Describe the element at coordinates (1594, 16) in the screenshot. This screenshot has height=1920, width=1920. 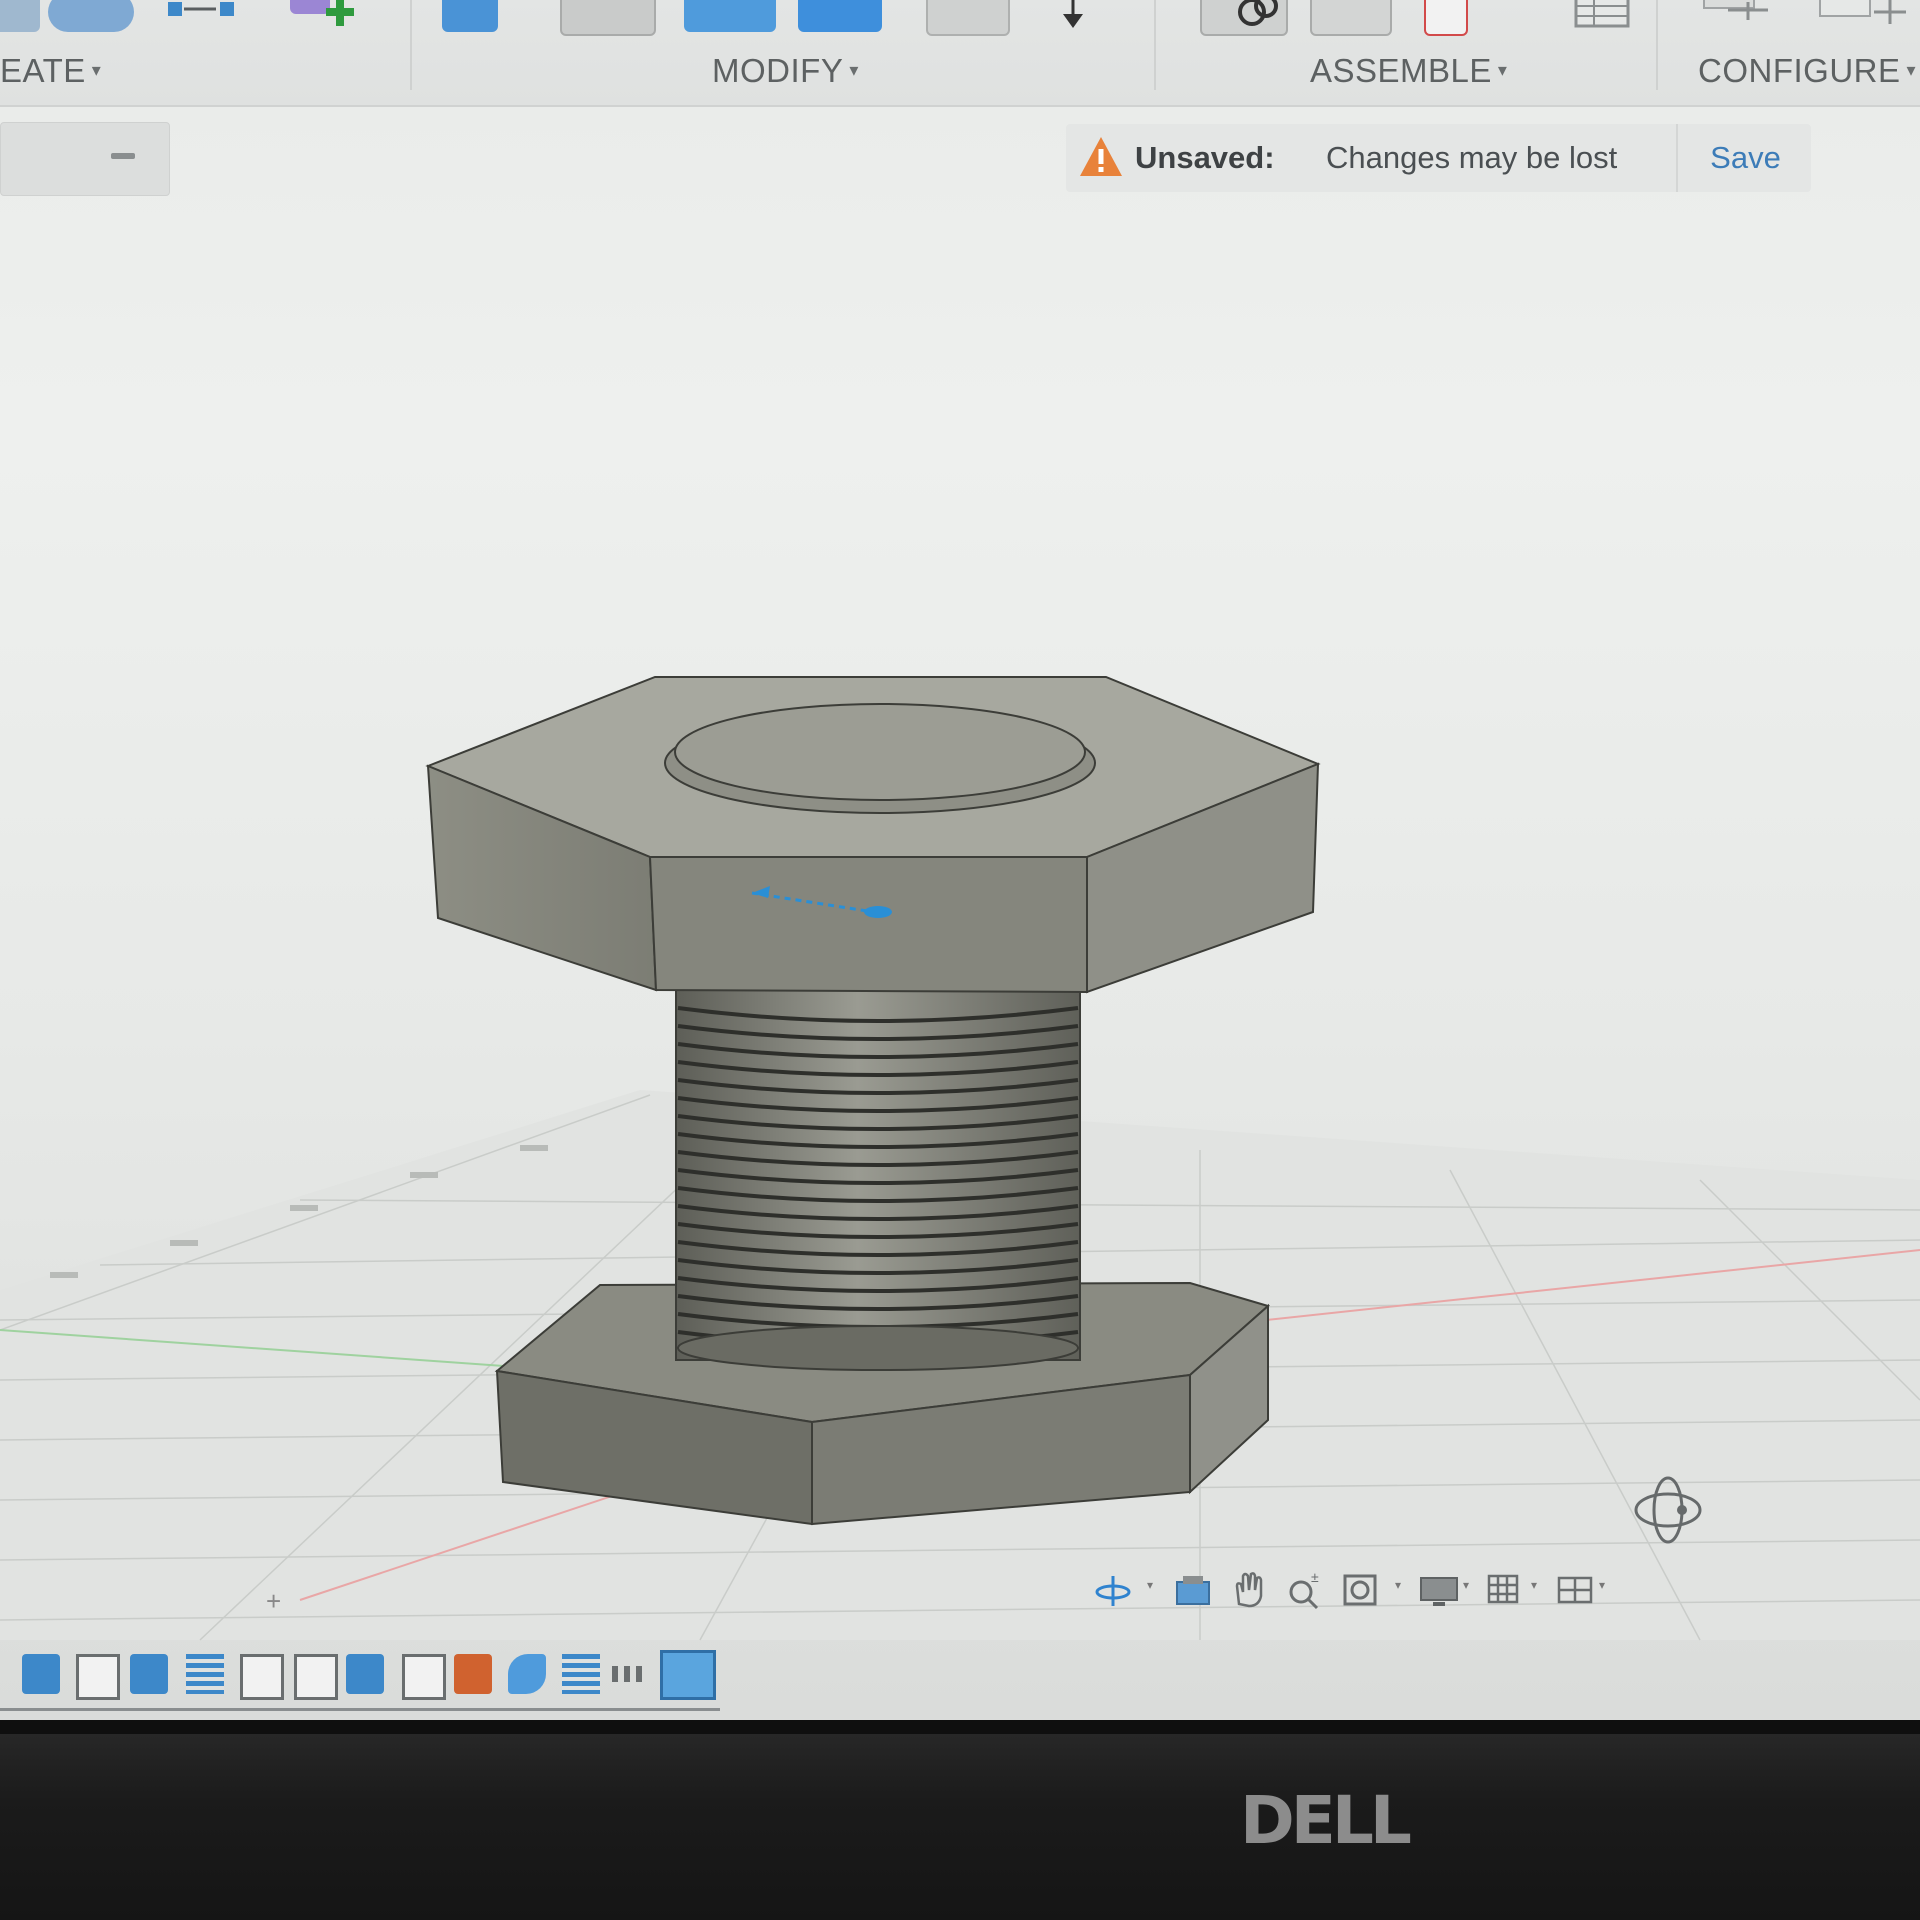
I see `table-icon` at that location.